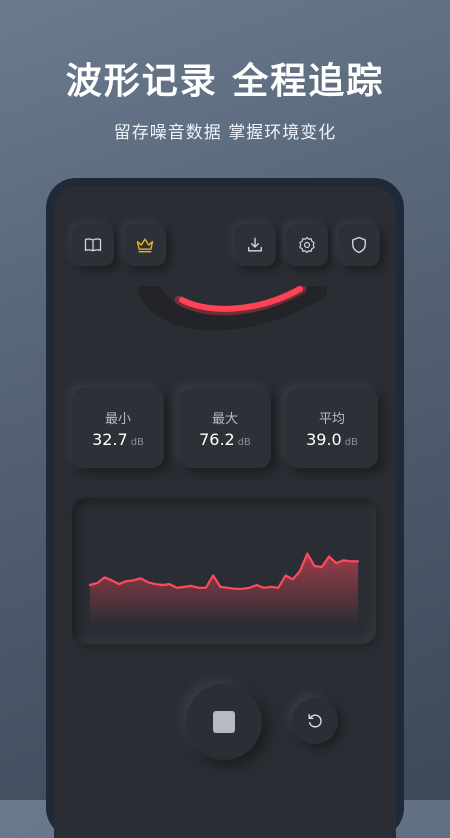  What do you see at coordinates (332, 428) in the screenshot?
I see `avg-stat-card: 平均 39.0 dB` at bounding box center [332, 428].